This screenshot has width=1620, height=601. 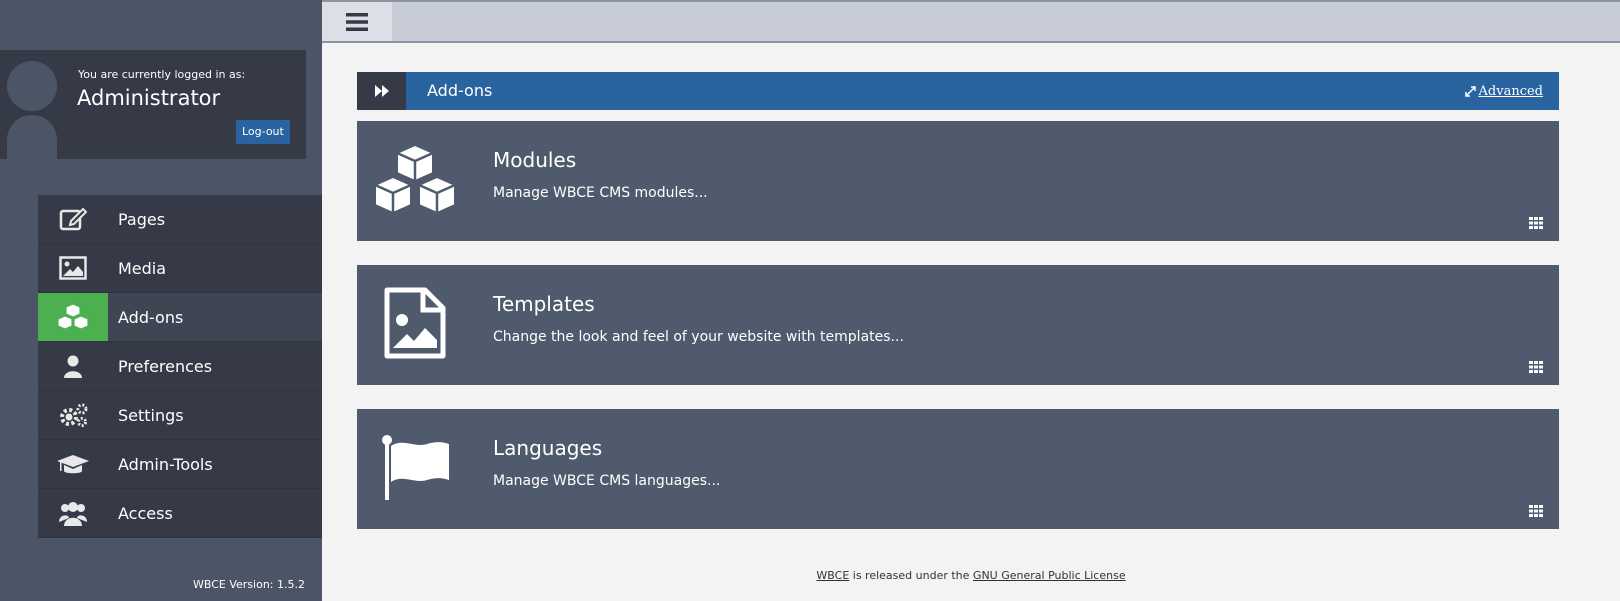 I want to click on user-name: Administrator, so click(x=149, y=98).